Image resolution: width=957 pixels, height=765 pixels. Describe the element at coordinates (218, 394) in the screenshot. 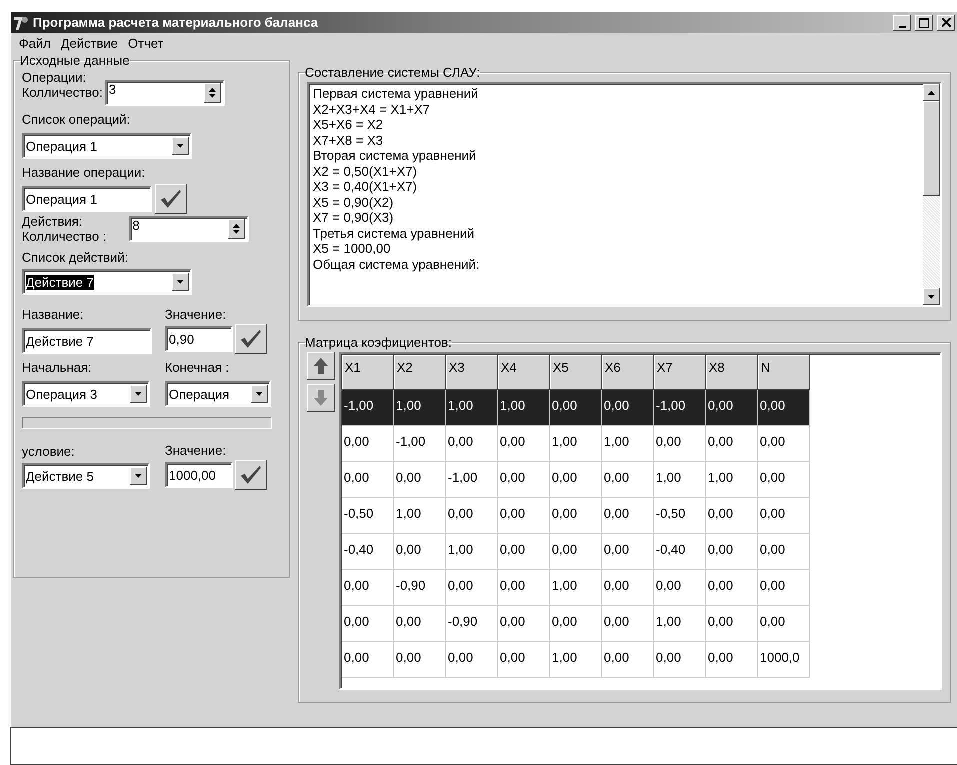

I see `dropdown: Операция` at that location.